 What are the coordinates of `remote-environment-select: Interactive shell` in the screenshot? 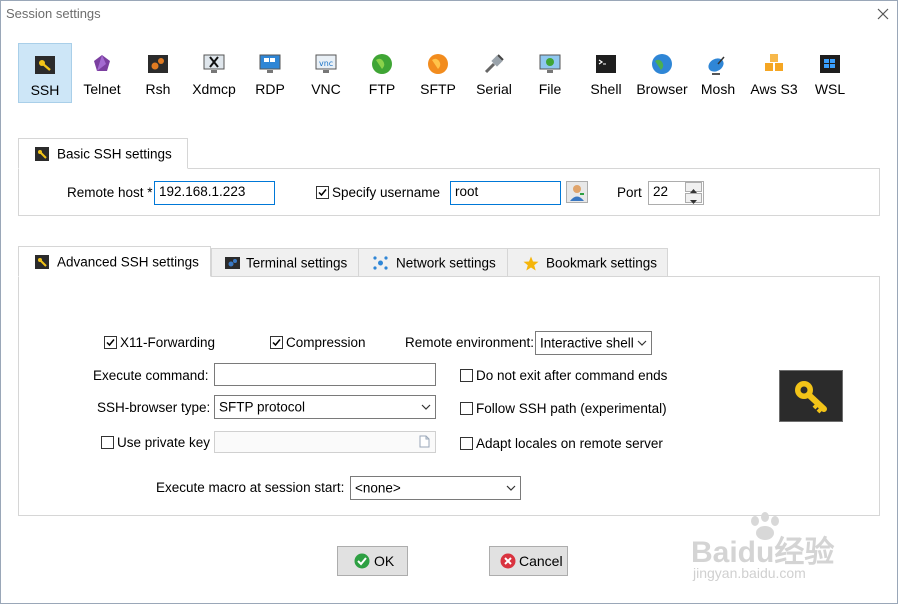 It's located at (593, 343).